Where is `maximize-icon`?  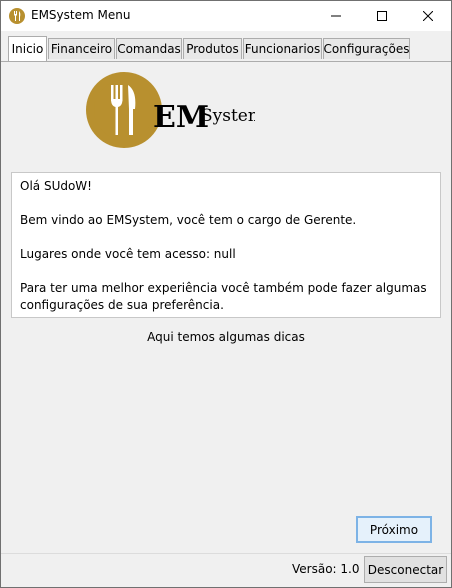
maximize-icon is located at coordinates (382, 16).